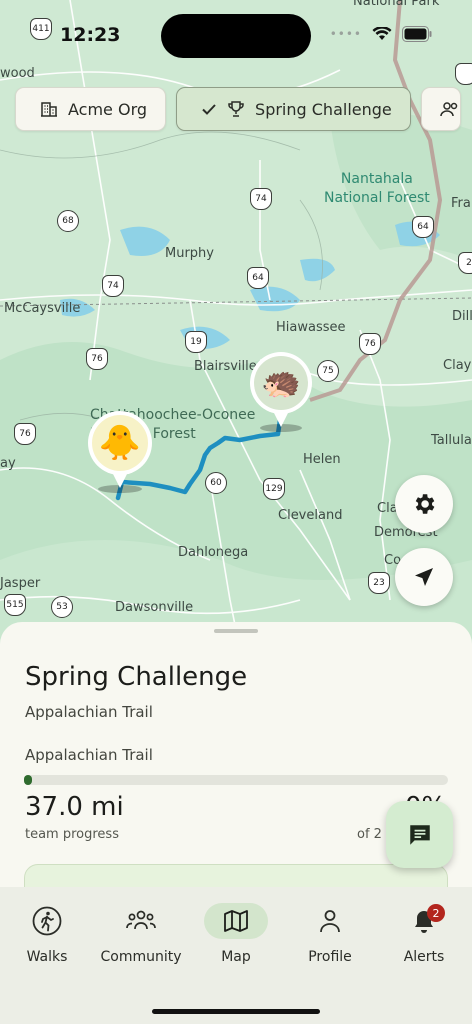  Describe the element at coordinates (72, 834) in the screenshot. I see `team-progress-label: team progress` at that location.